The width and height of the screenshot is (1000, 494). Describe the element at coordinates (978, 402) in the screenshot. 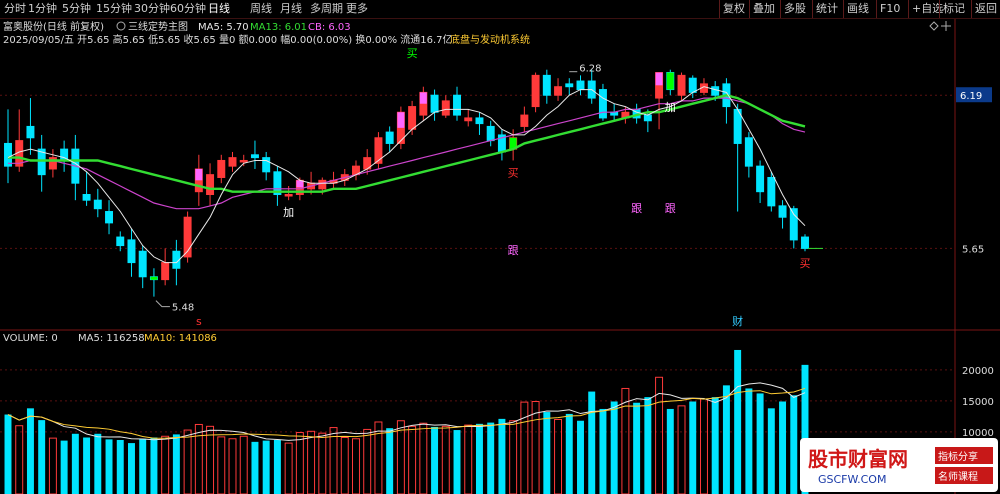

I see `volume-tick-1: 15000` at that location.